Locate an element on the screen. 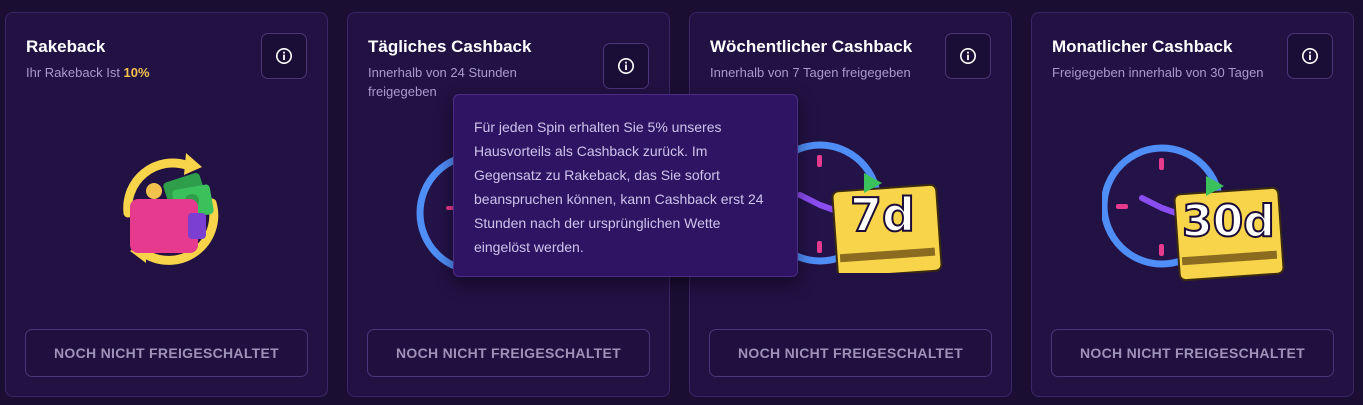 This screenshot has width=1363, height=405. days-badge: 30d is located at coordinates (1228, 221).